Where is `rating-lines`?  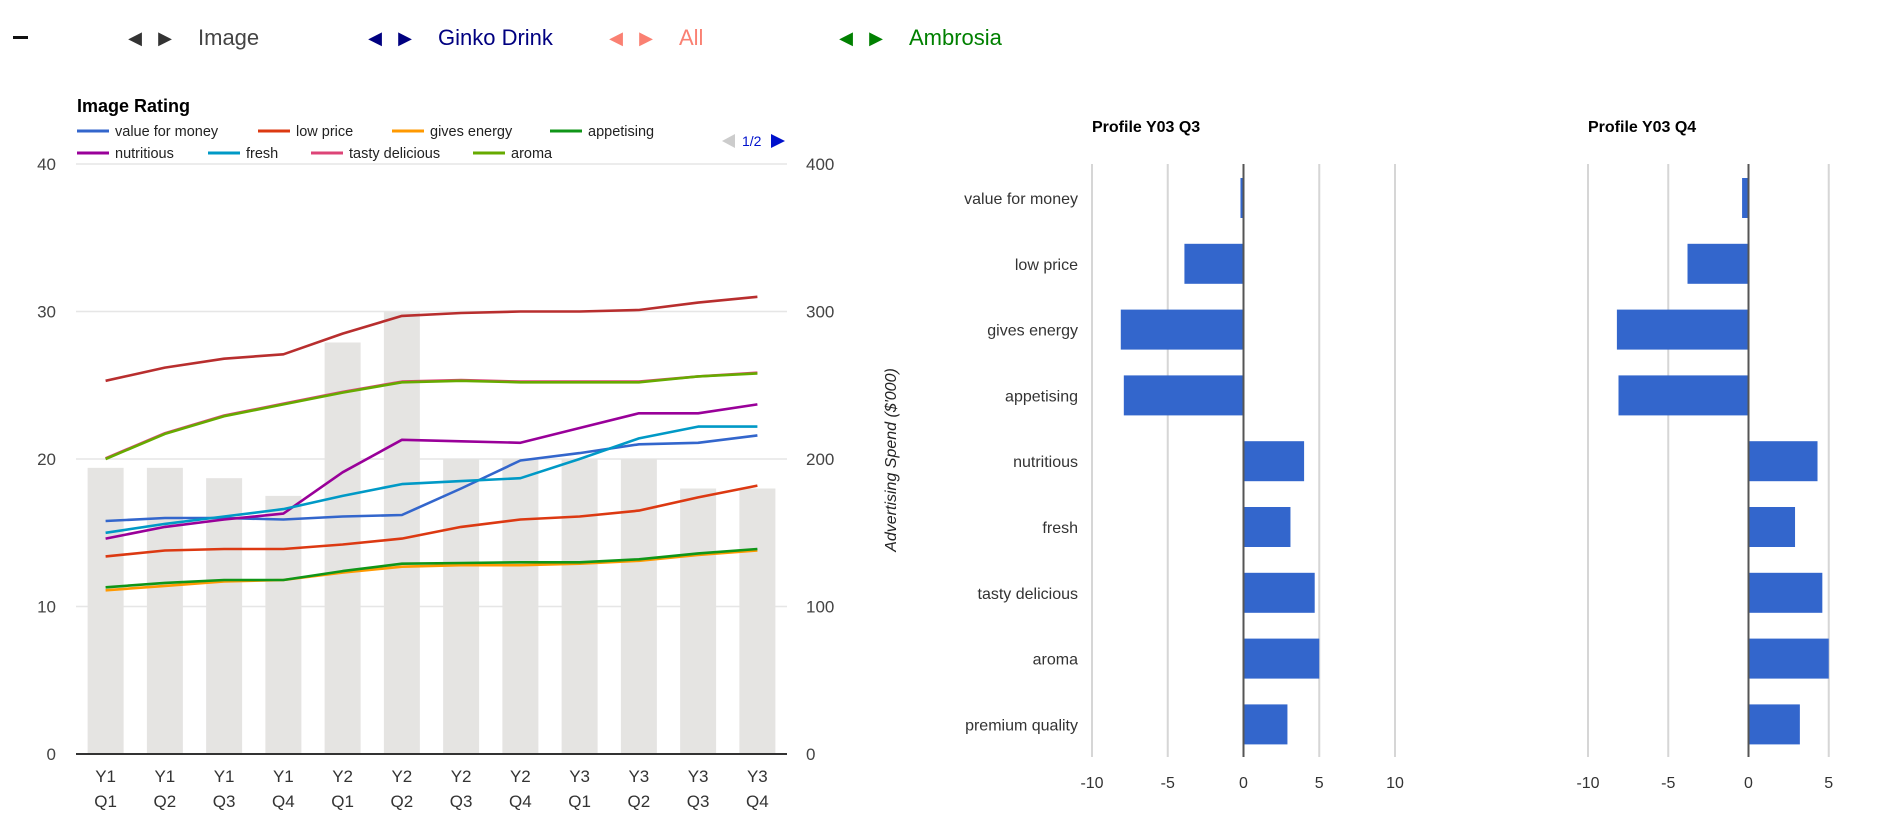 rating-lines is located at coordinates (431, 443).